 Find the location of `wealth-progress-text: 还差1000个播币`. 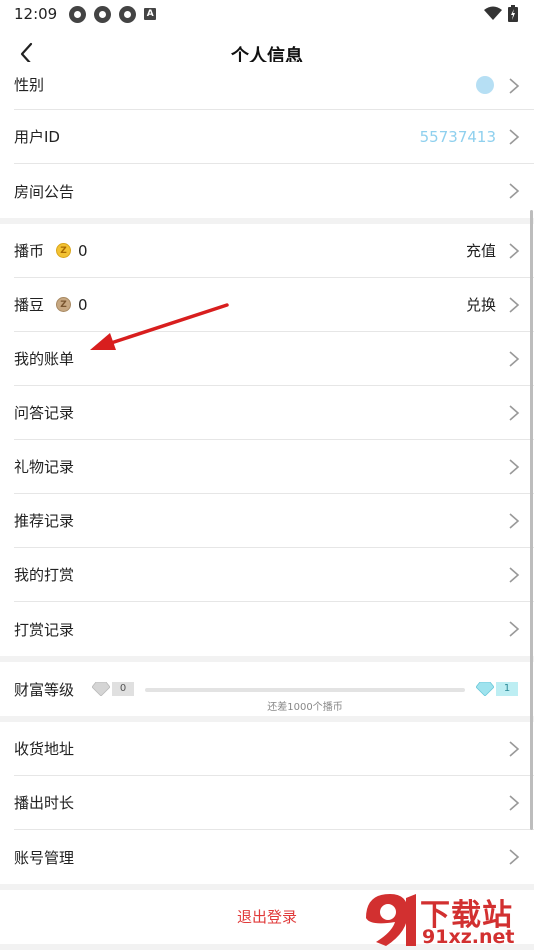

wealth-progress-text: 还差1000个播币 is located at coordinates (305, 707).